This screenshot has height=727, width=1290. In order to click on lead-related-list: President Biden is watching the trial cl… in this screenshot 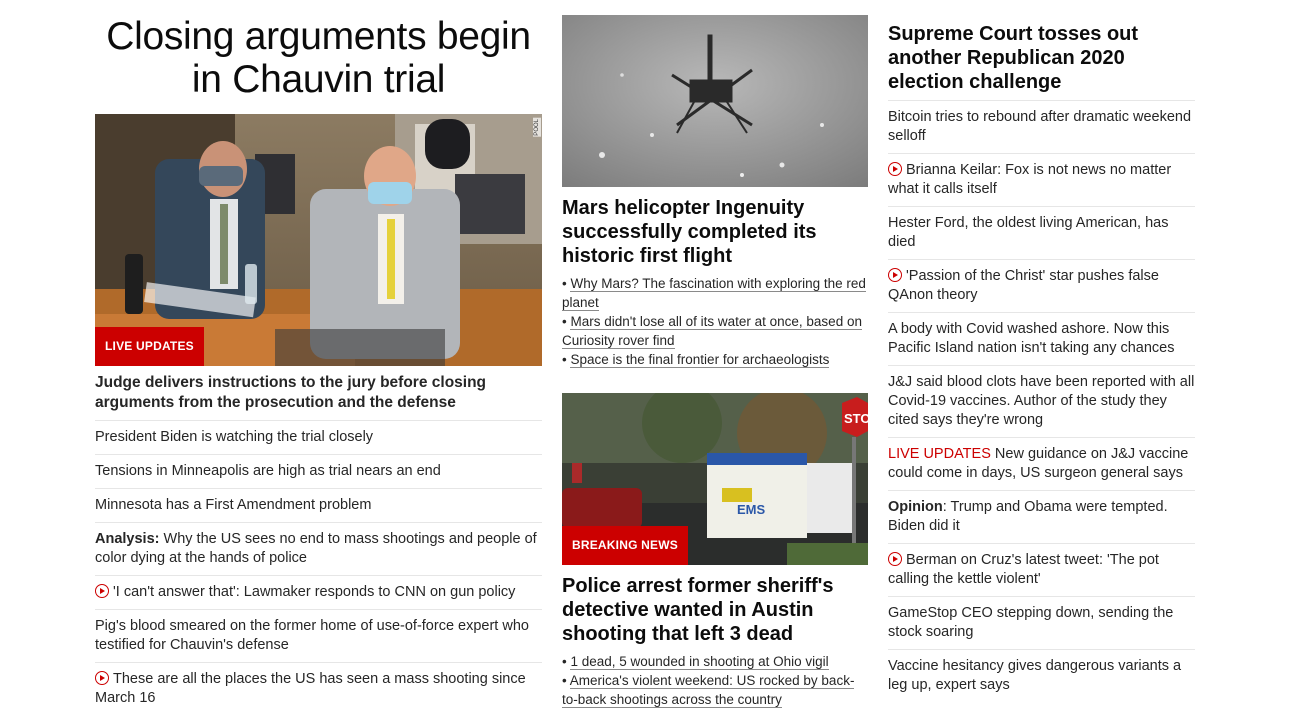, I will do `click(318, 568)`.